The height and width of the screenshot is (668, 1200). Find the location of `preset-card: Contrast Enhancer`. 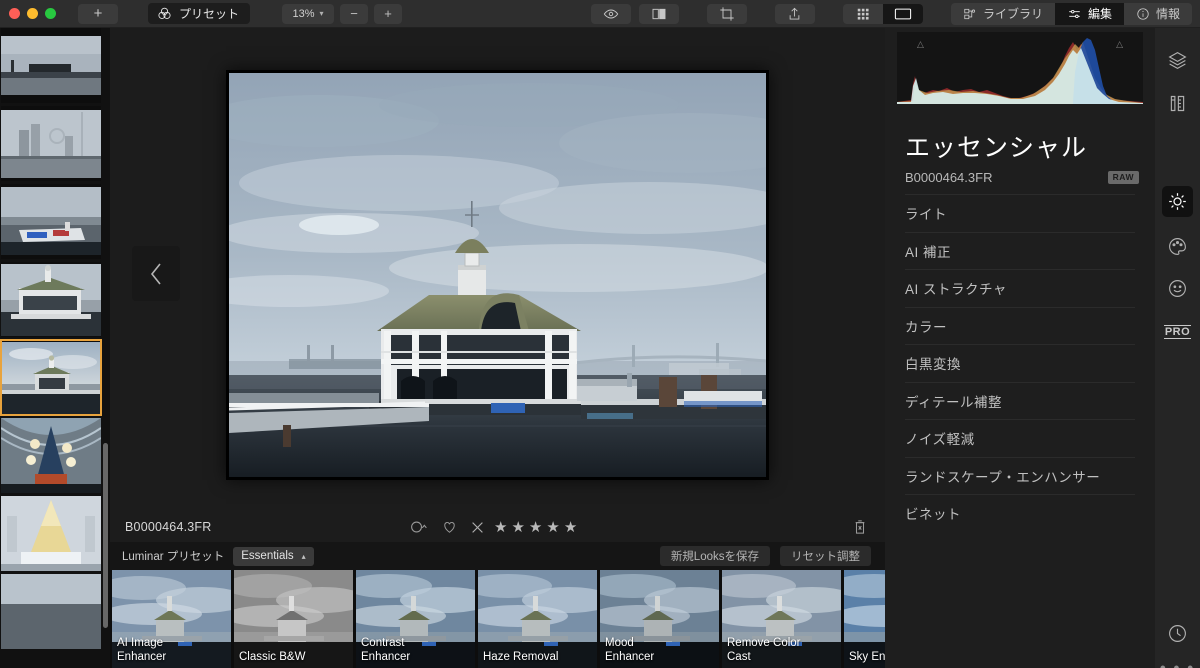

preset-card: Contrast Enhancer is located at coordinates (415, 619).